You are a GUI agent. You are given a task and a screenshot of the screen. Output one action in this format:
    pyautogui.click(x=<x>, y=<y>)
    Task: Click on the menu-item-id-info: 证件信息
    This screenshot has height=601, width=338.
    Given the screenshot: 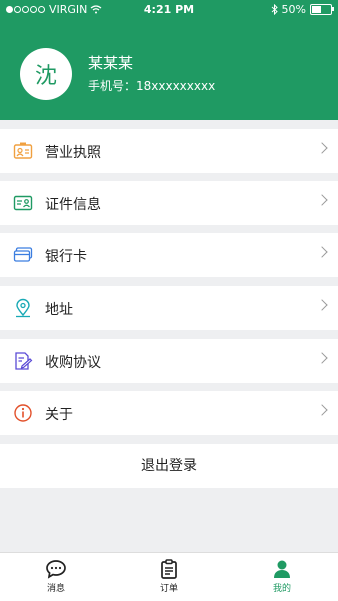 What is the action you would take?
    pyautogui.click(x=169, y=203)
    